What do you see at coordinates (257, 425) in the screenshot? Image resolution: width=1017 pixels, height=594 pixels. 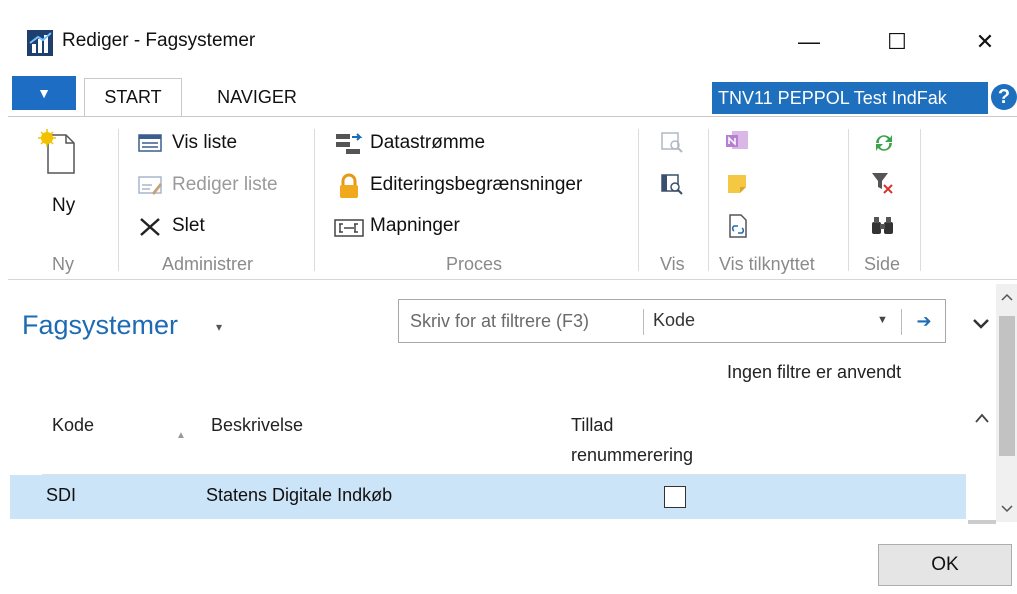 I see `column-header-beskrivelse: Beskrivelse` at bounding box center [257, 425].